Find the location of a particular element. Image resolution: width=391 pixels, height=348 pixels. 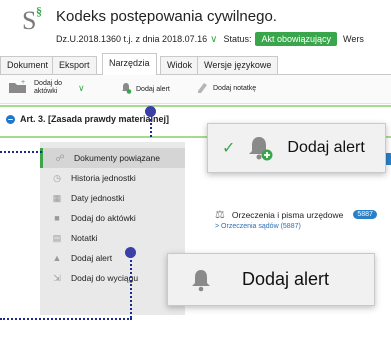

folder-plus-icon: ■ is located at coordinates (57, 218).